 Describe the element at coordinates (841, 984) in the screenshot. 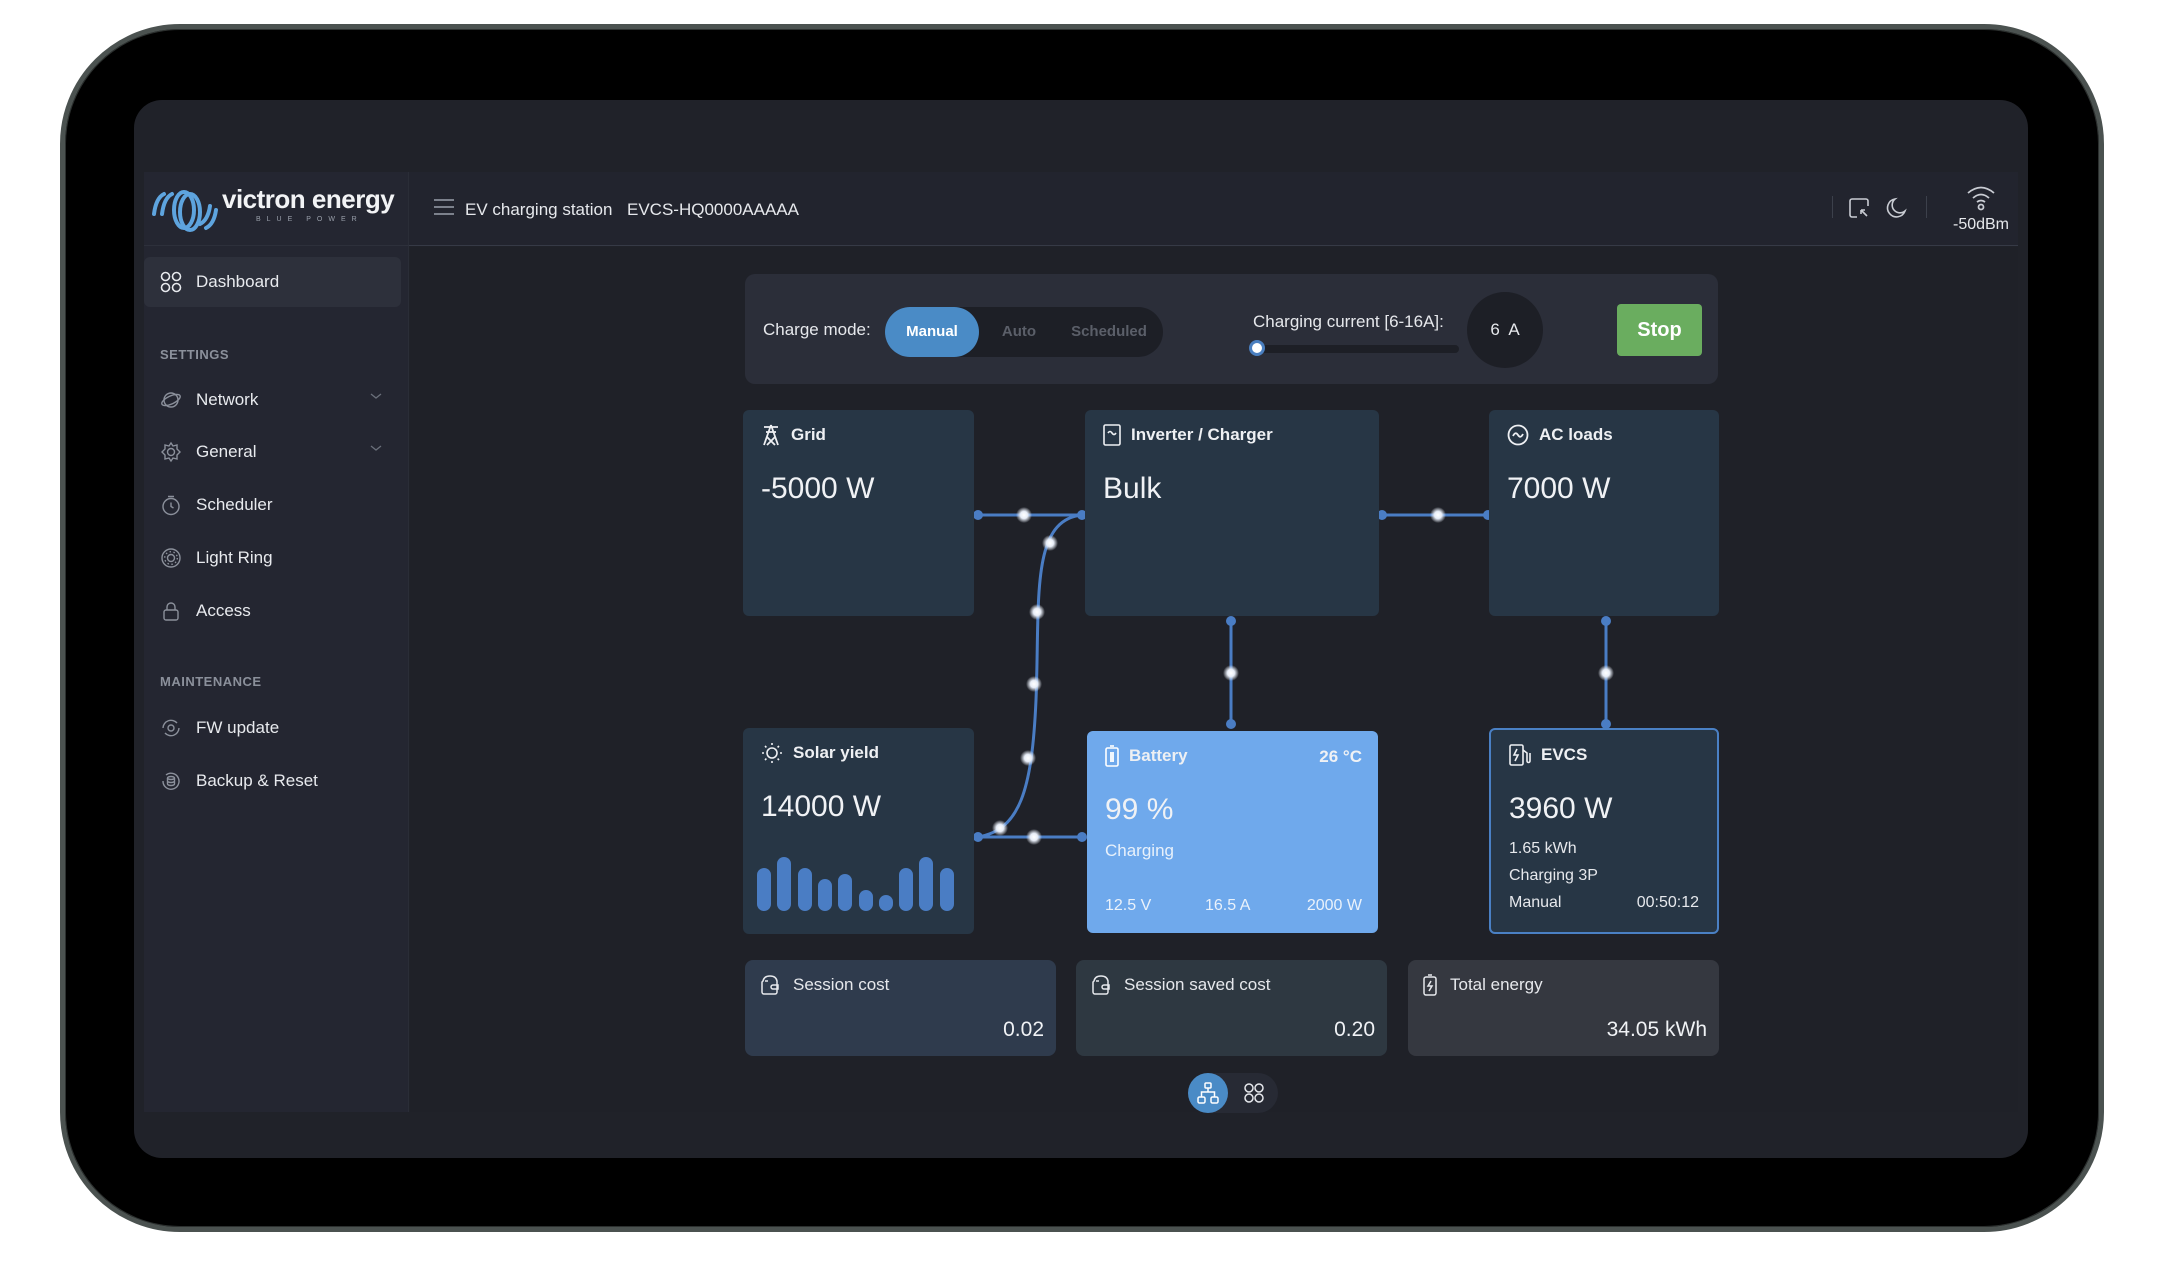

I see `metric-label: Session cost` at that location.